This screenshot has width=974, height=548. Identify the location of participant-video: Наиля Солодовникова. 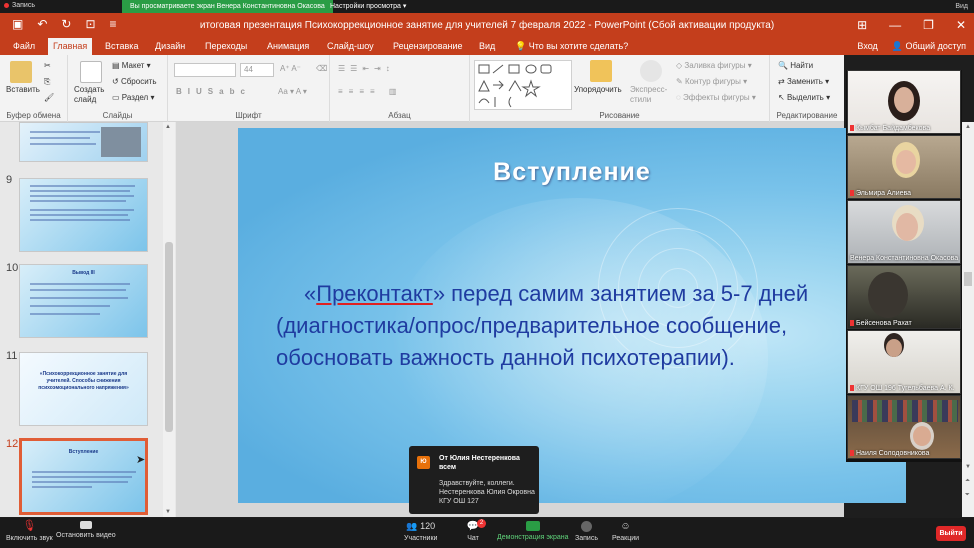
(904, 427).